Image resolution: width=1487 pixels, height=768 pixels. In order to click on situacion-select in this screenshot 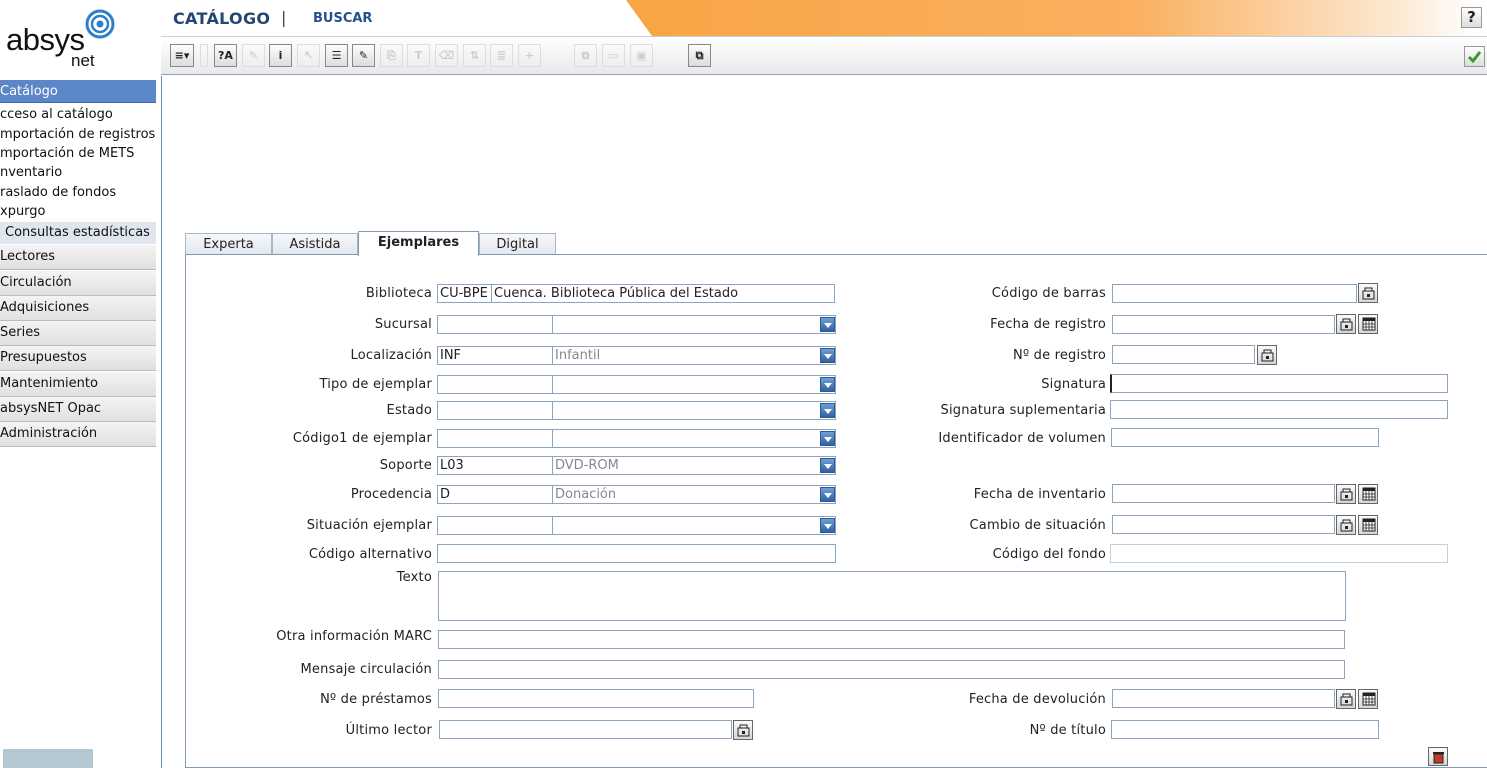, I will do `click(694, 525)`.